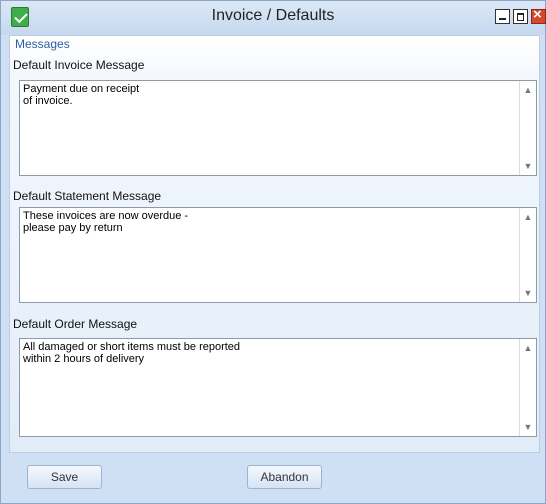 The width and height of the screenshot is (546, 504). What do you see at coordinates (520, 16) in the screenshot?
I see `maximize-icon` at bounding box center [520, 16].